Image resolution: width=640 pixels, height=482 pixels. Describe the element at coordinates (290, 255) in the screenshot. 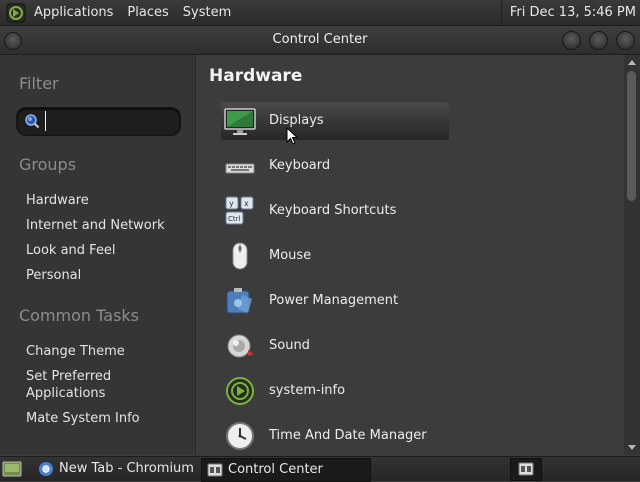

I see `item-label: Mouse` at that location.